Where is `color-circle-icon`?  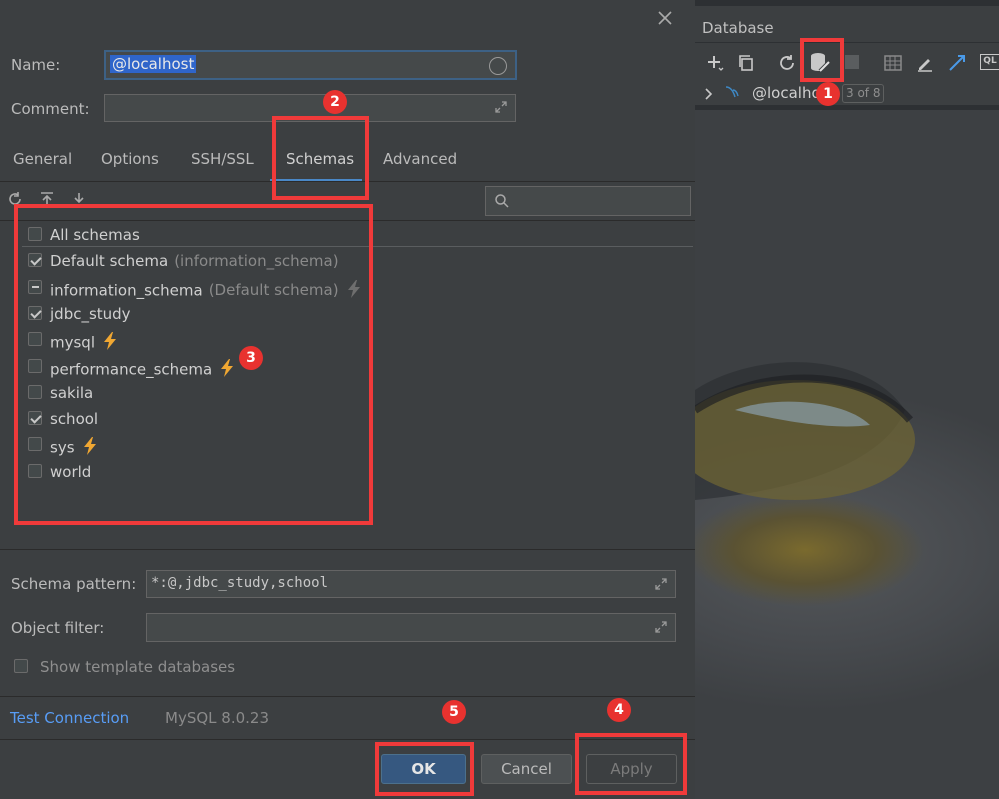
color-circle-icon is located at coordinates (498, 66).